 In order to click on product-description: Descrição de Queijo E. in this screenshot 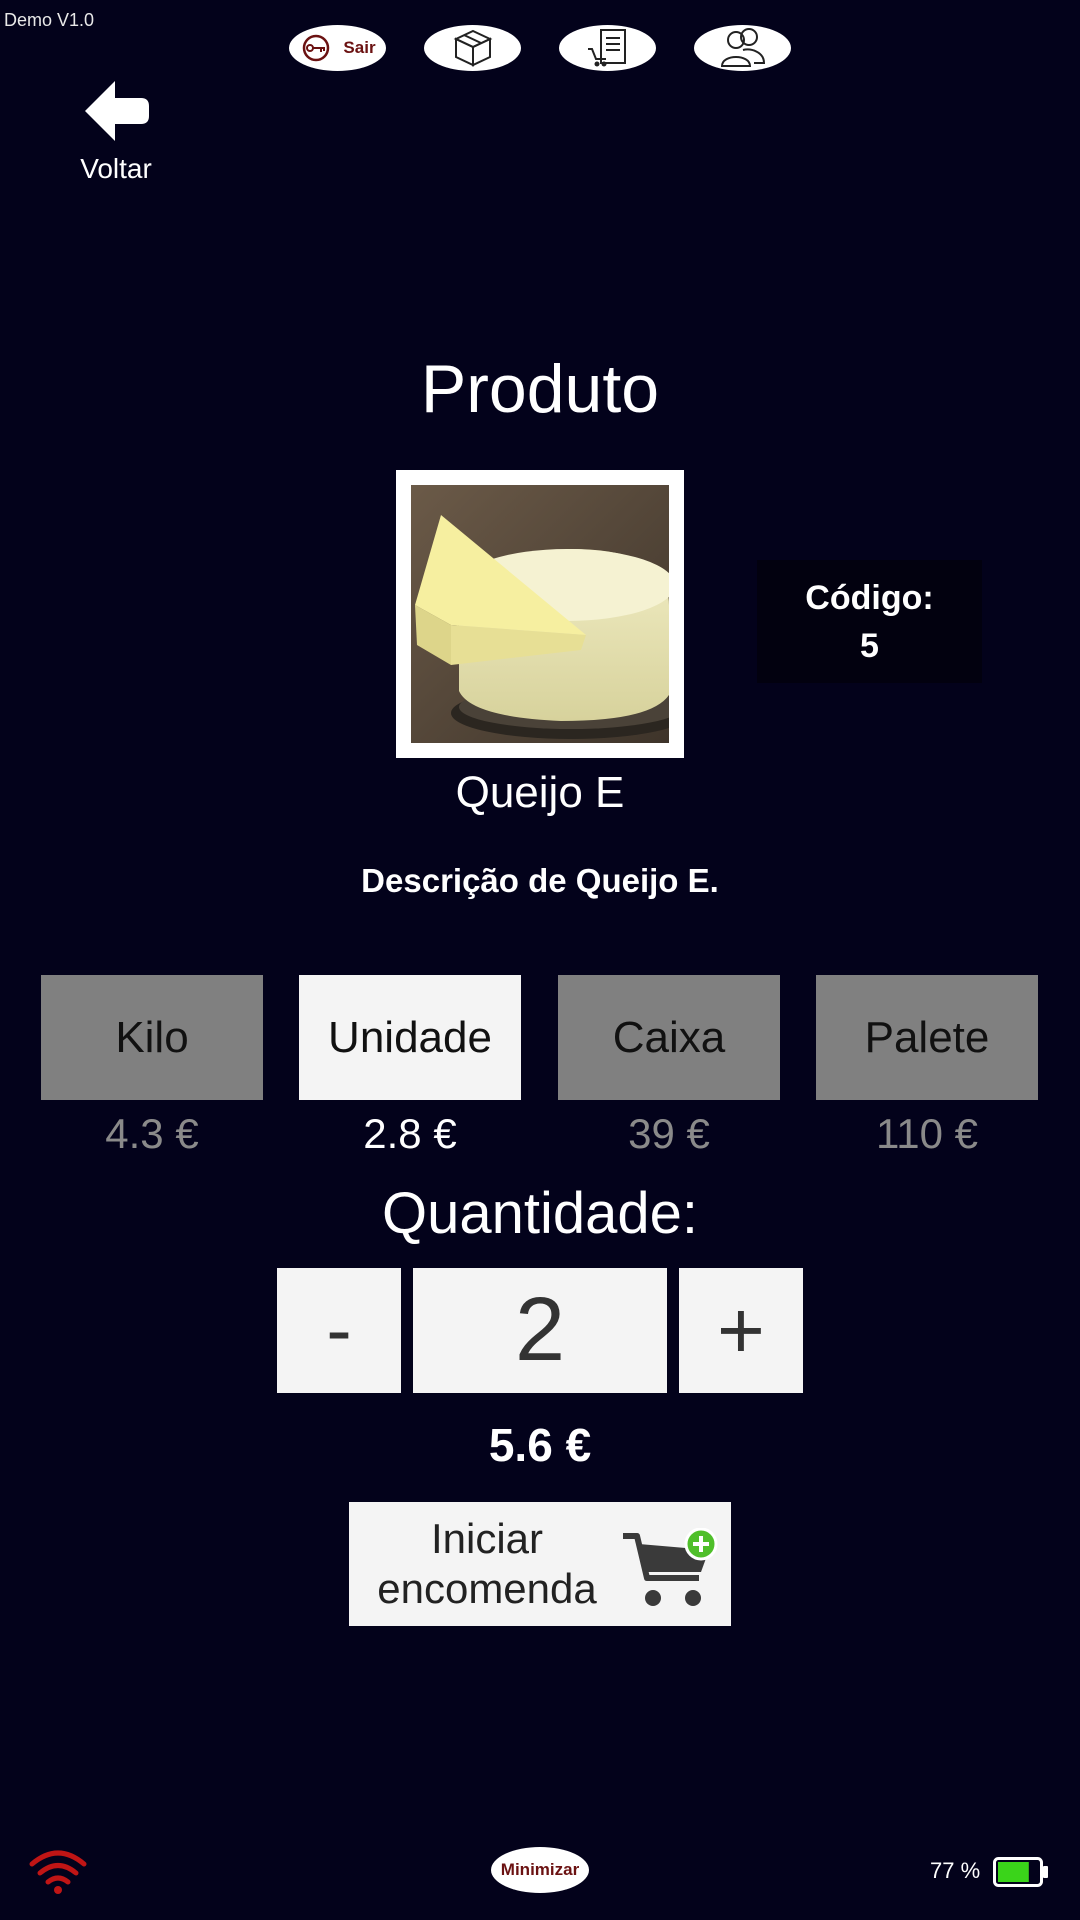, I will do `click(540, 880)`.